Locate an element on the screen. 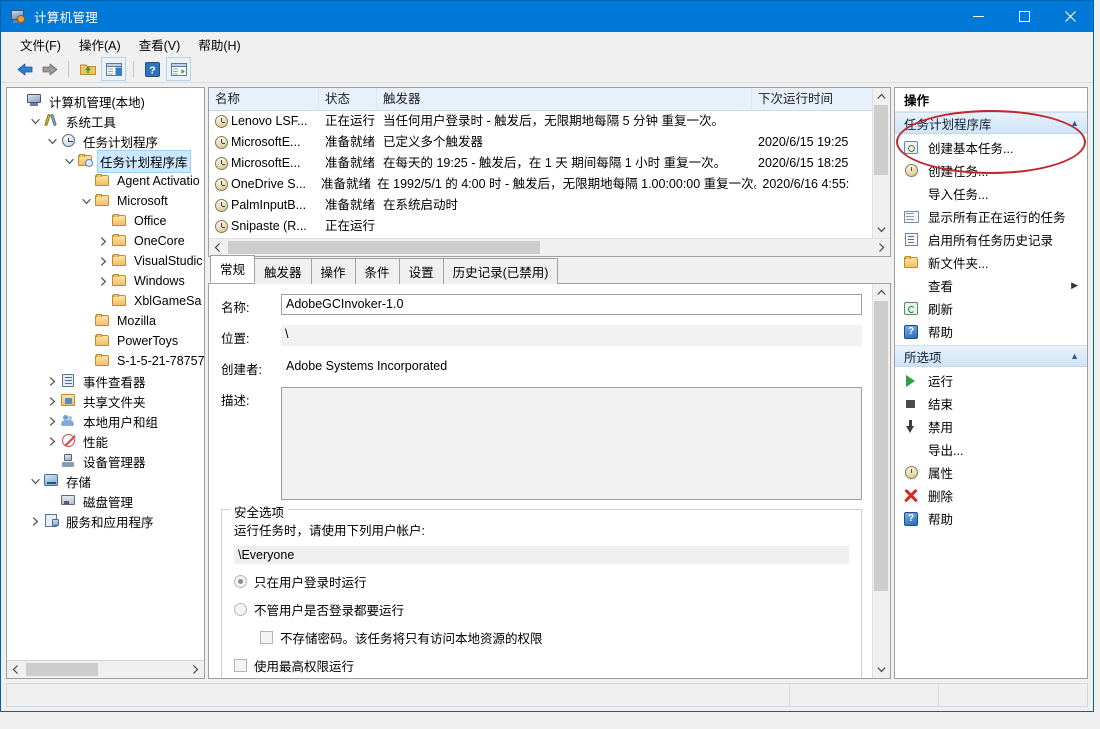 The width and height of the screenshot is (1100, 729). action-item-task-history-0-4: 启用所有任务历史记录 is located at coordinates (991, 239).